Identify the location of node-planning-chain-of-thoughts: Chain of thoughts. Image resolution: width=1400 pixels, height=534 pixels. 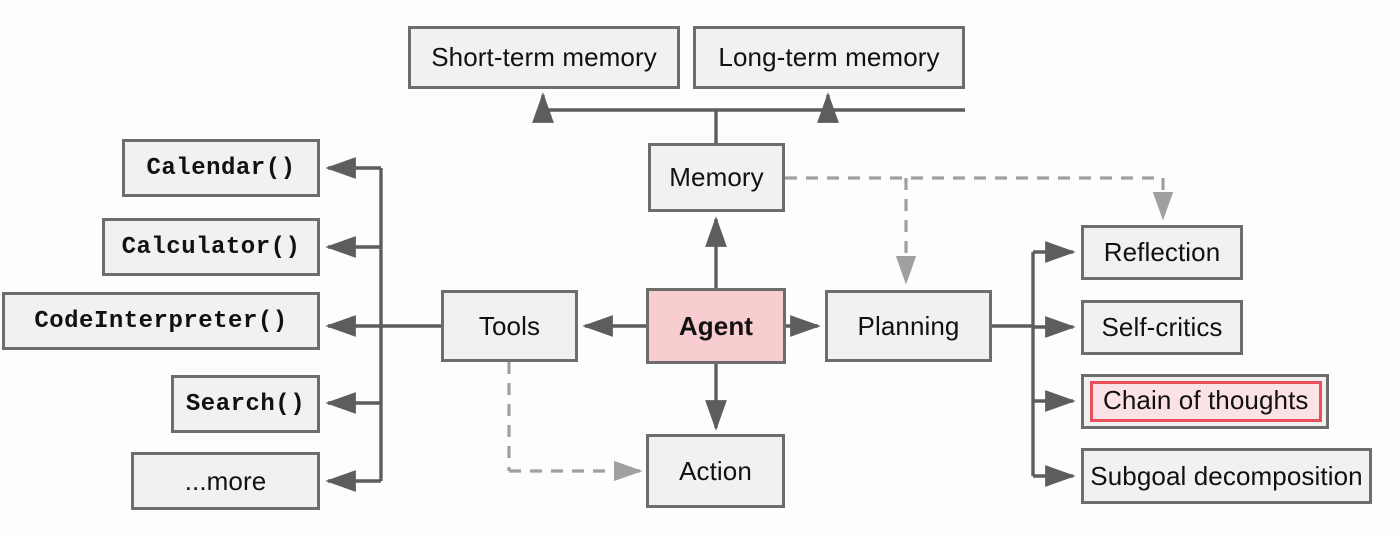
(1205, 401).